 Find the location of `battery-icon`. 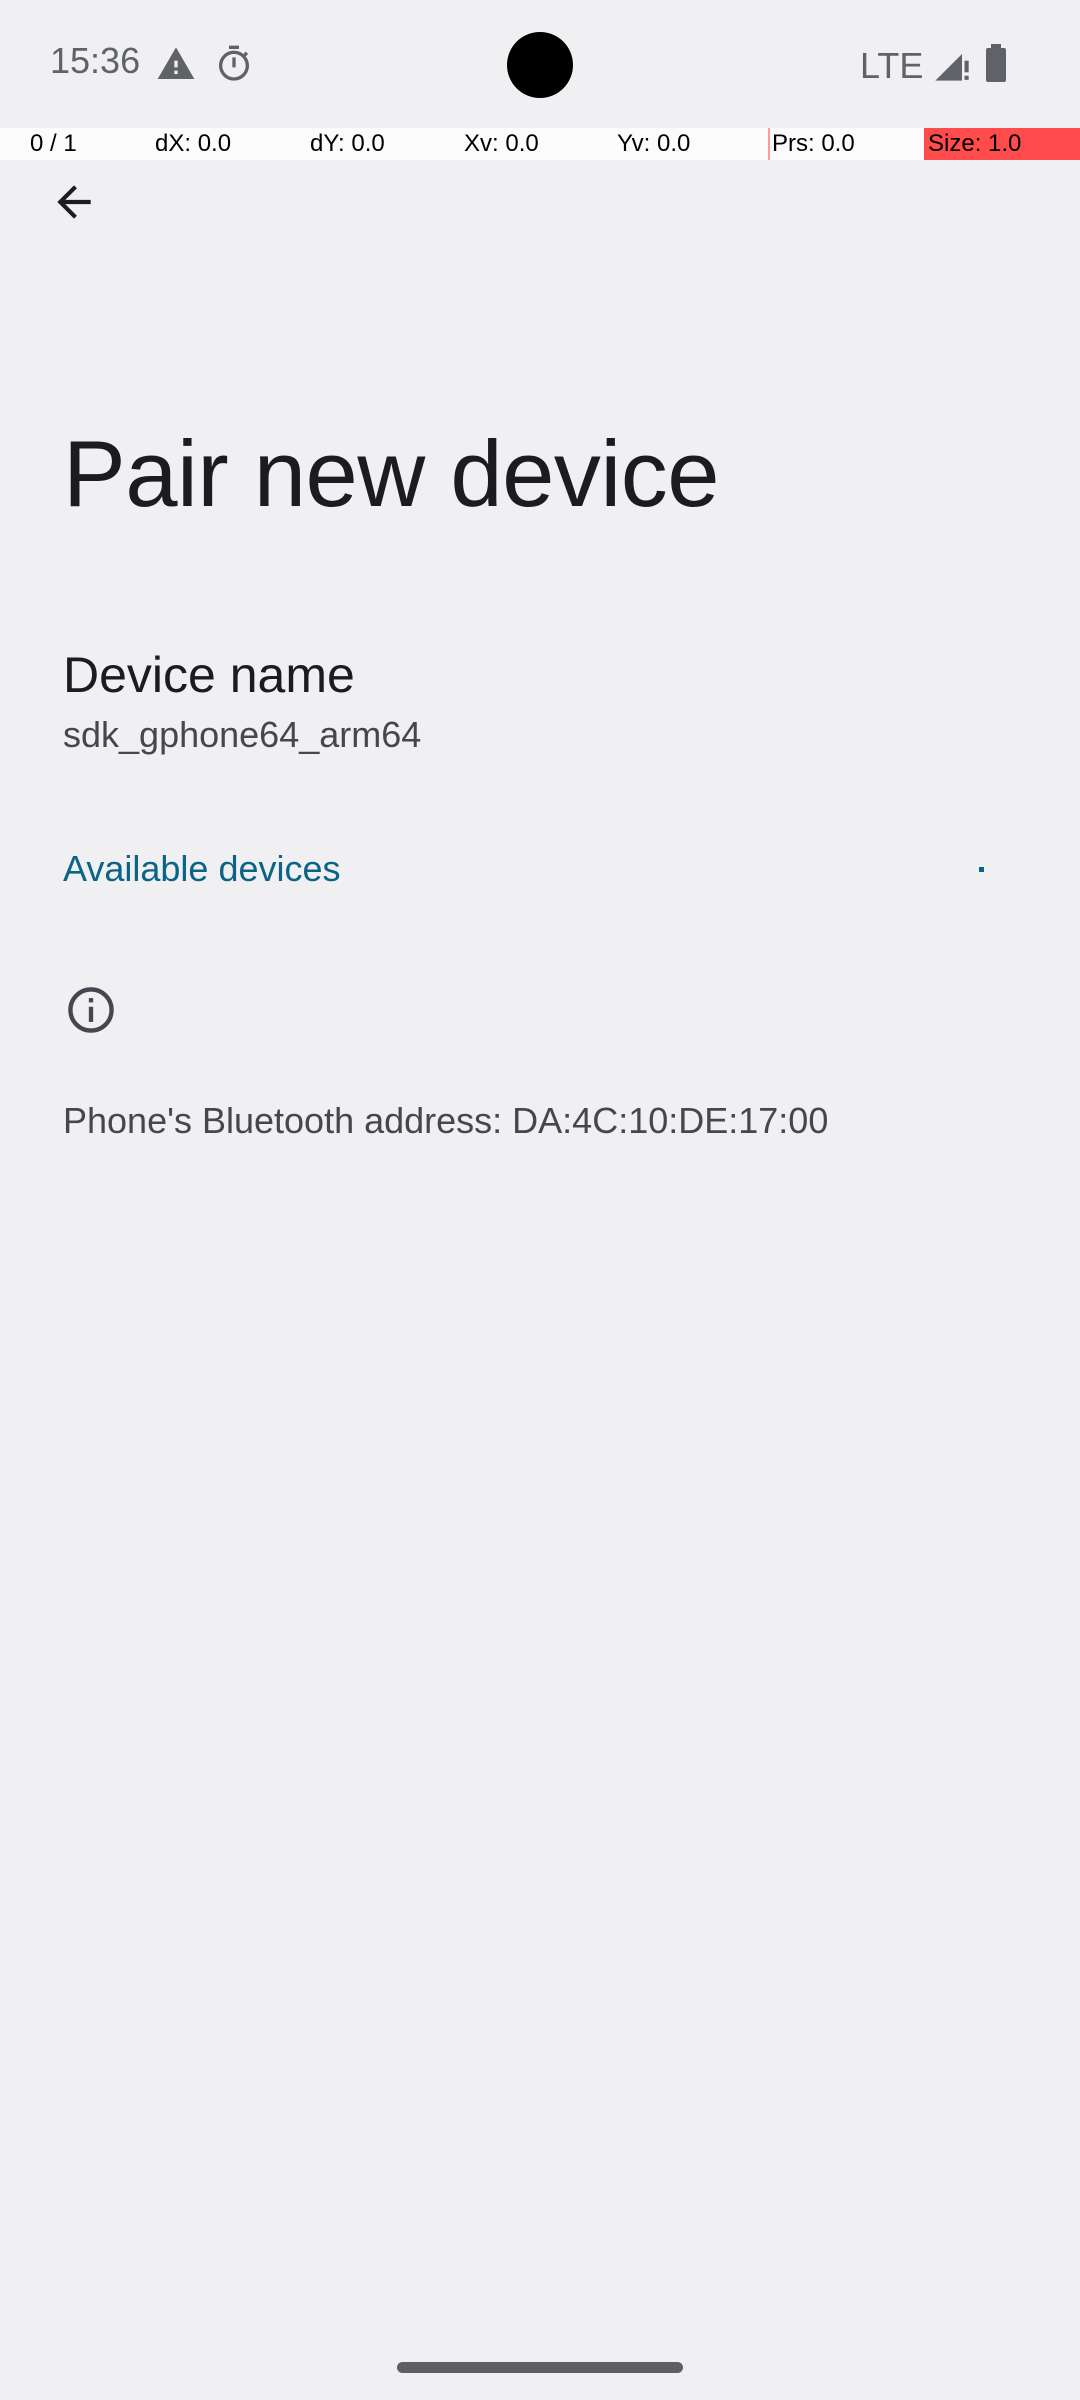

battery-icon is located at coordinates (996, 64).